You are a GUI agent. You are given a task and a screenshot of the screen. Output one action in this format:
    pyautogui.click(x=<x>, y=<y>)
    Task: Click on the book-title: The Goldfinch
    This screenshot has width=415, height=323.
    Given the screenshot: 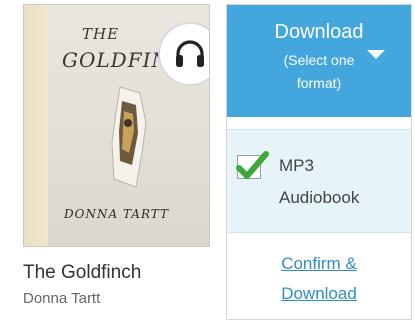 What is the action you would take?
    pyautogui.click(x=82, y=273)
    